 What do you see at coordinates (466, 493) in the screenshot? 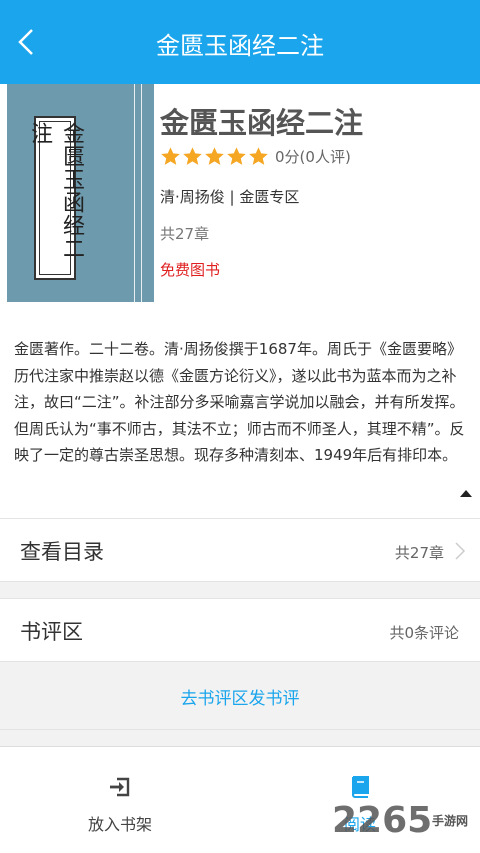
I see `collapse-triangle-icon` at bounding box center [466, 493].